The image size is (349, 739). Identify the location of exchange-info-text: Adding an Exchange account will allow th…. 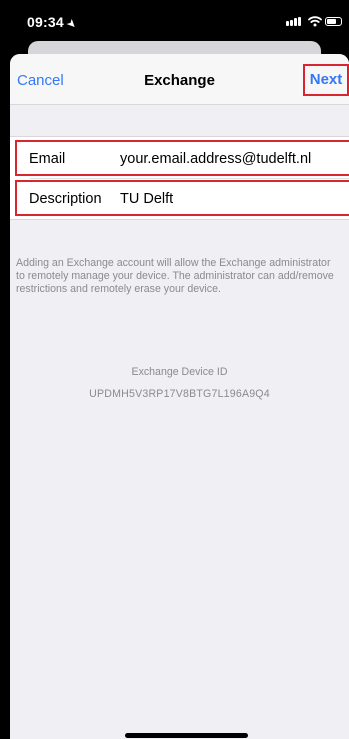
(175, 276).